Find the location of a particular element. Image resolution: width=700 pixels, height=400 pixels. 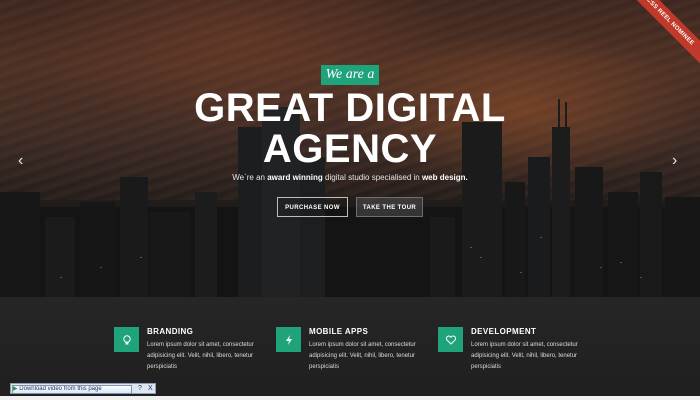

subtitle-bold-award: award winning is located at coordinates (295, 177).